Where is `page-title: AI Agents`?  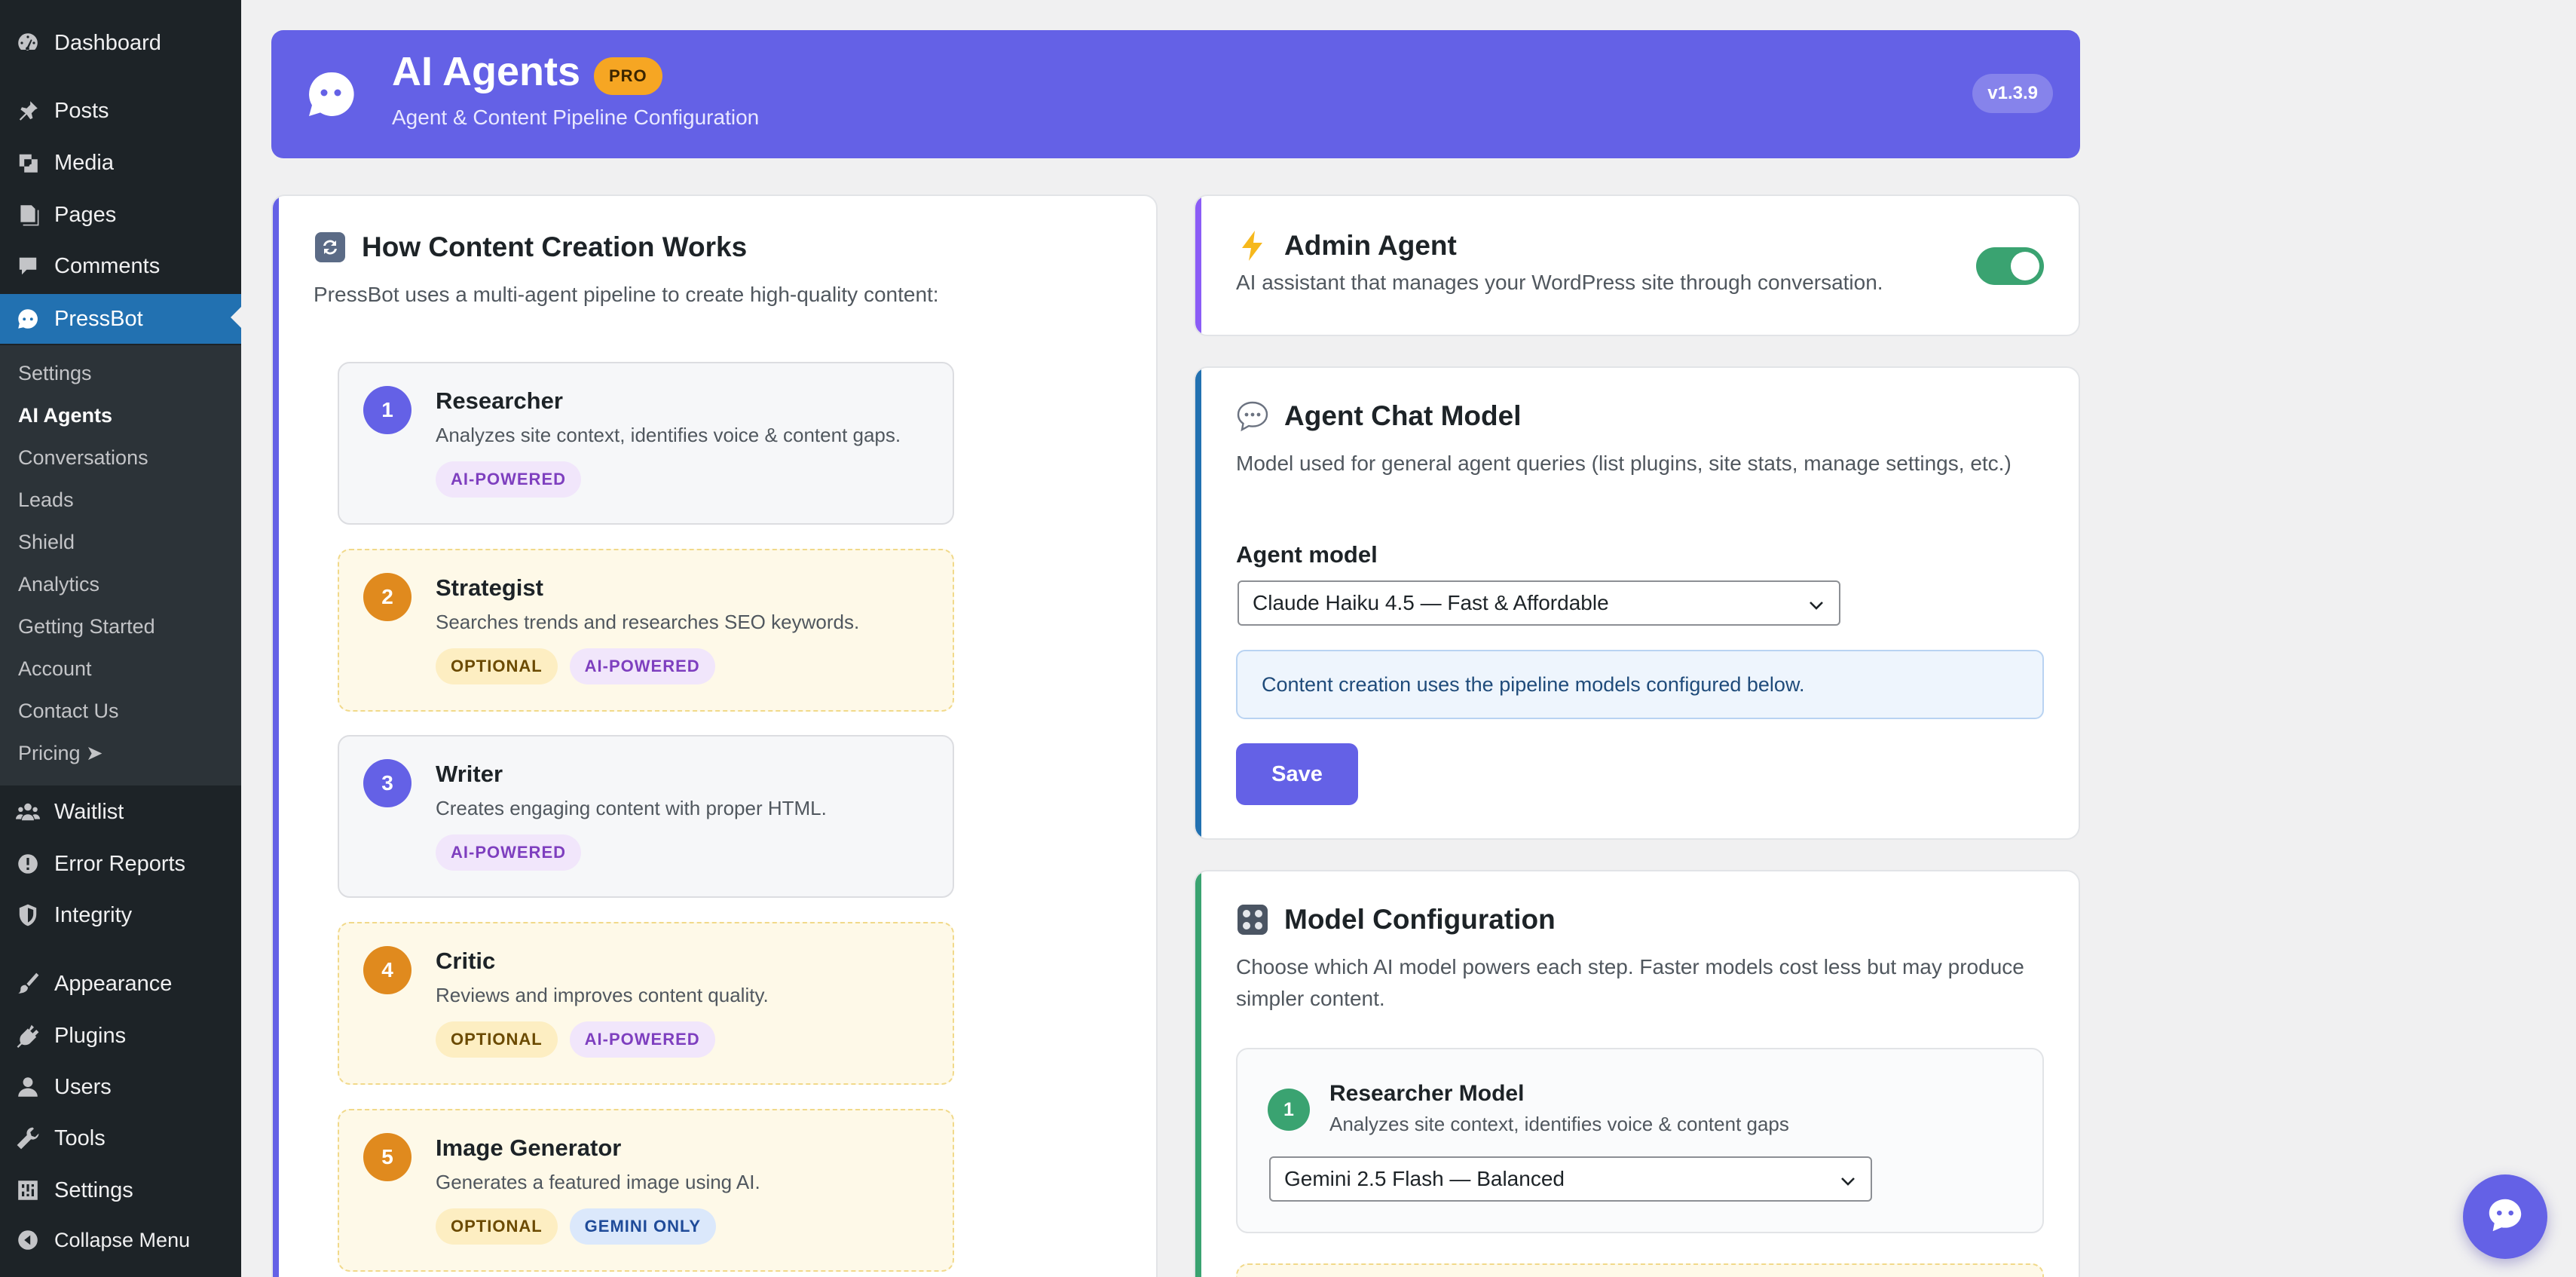 page-title: AI Agents is located at coordinates (487, 71).